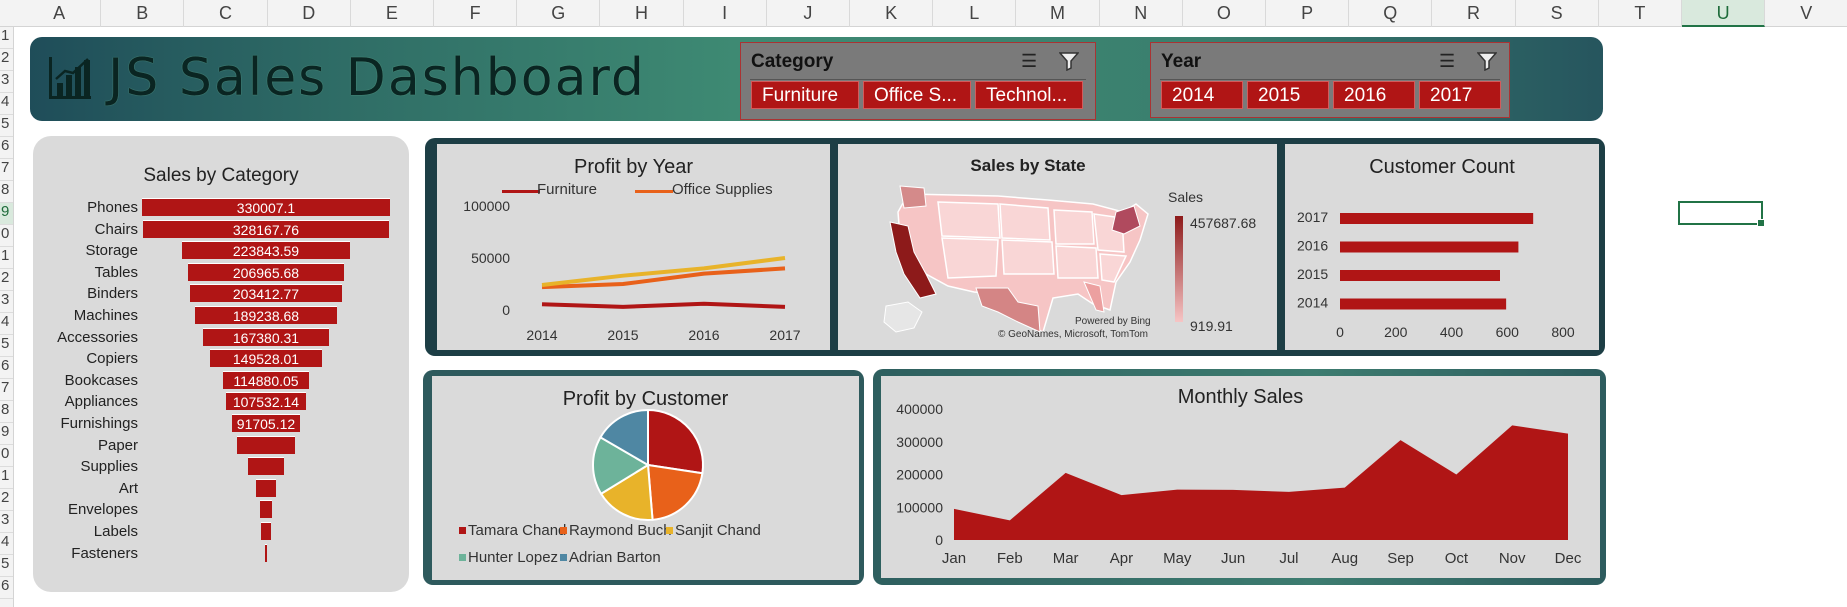  What do you see at coordinates (1288, 95) in the screenshot?
I see `year-chip-2015: 2015` at bounding box center [1288, 95].